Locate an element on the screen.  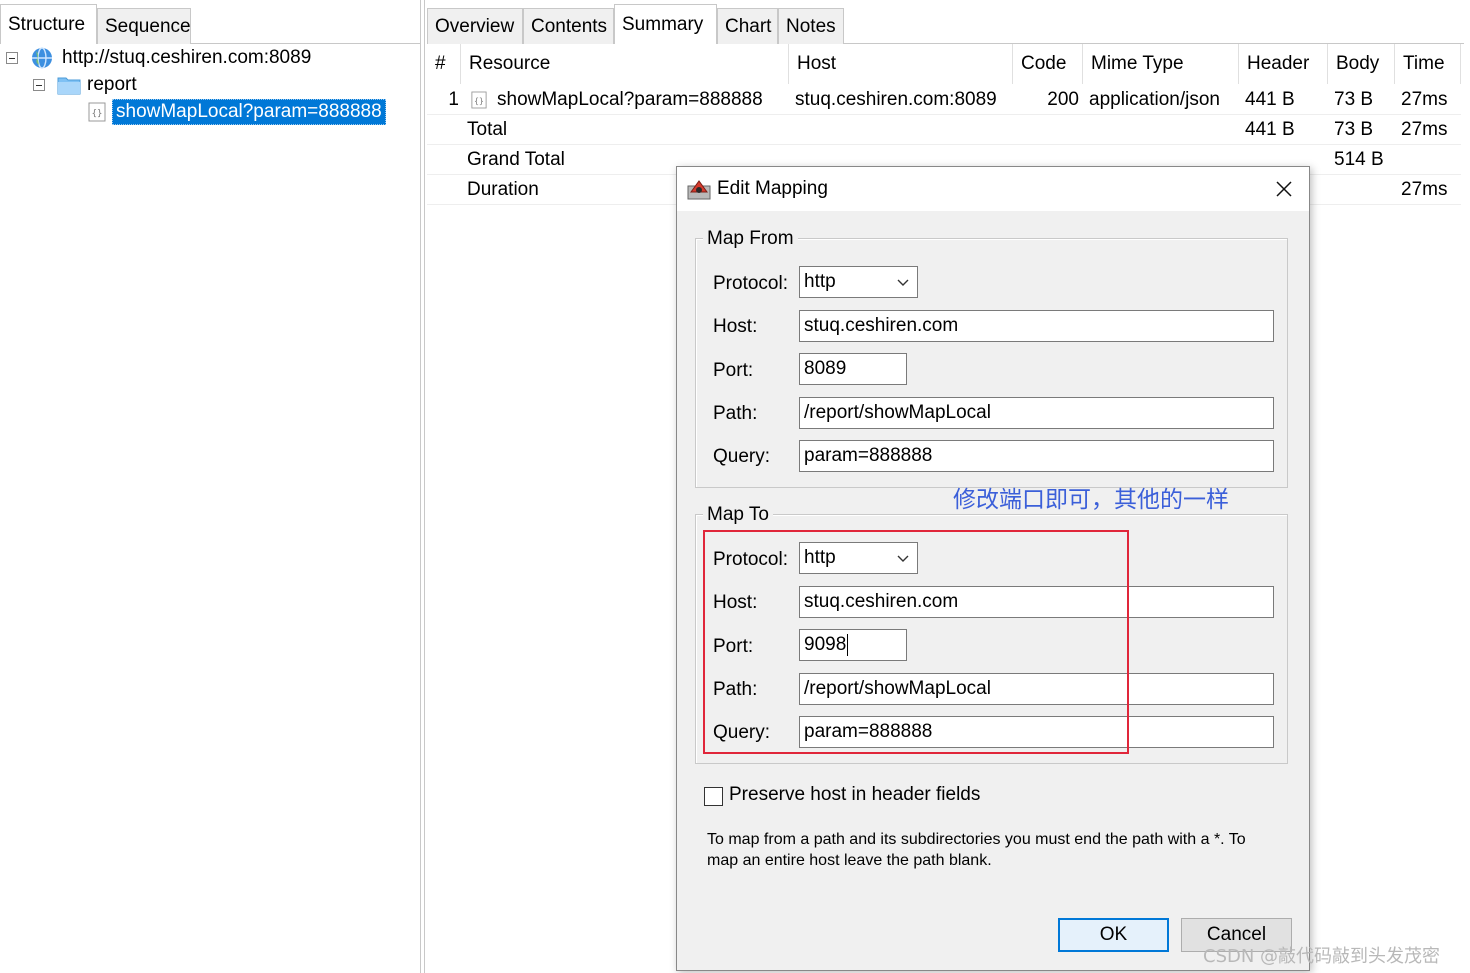
preserve-host-checkbox is located at coordinates (713, 796).